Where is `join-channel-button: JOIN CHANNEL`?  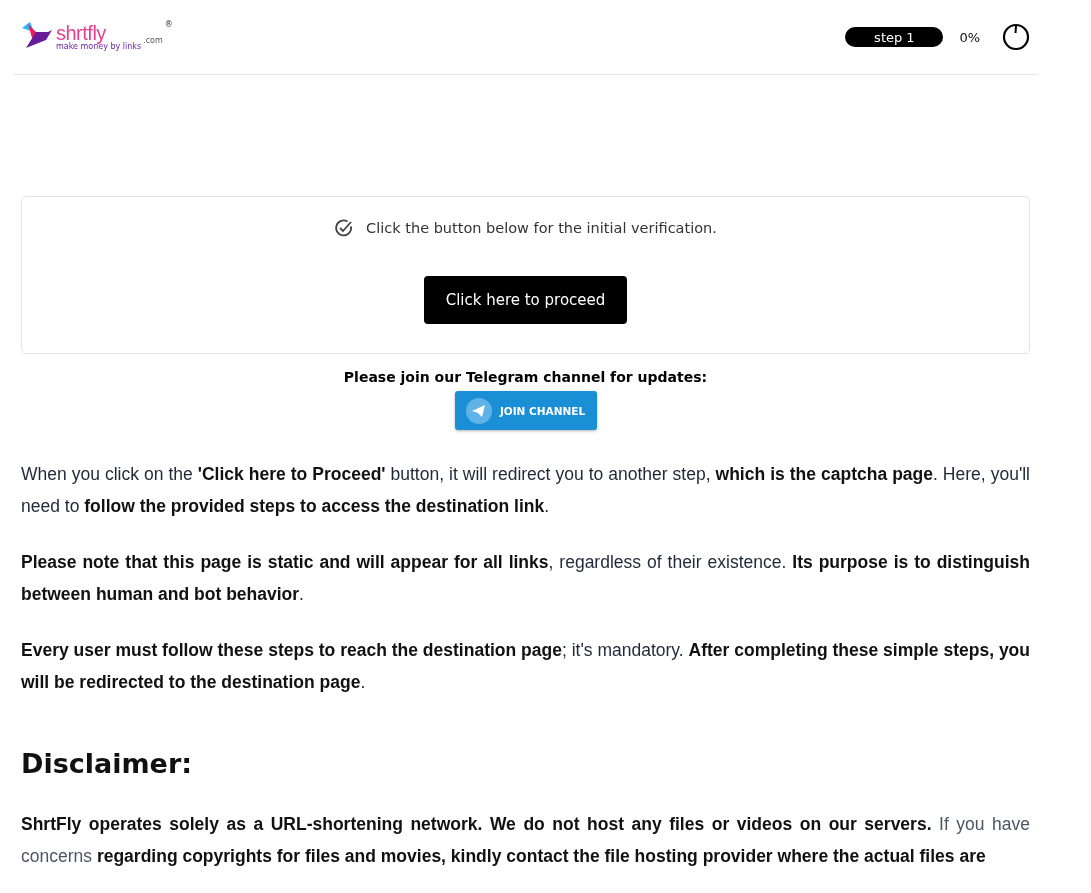 join-channel-button: JOIN CHANNEL is located at coordinates (525, 410).